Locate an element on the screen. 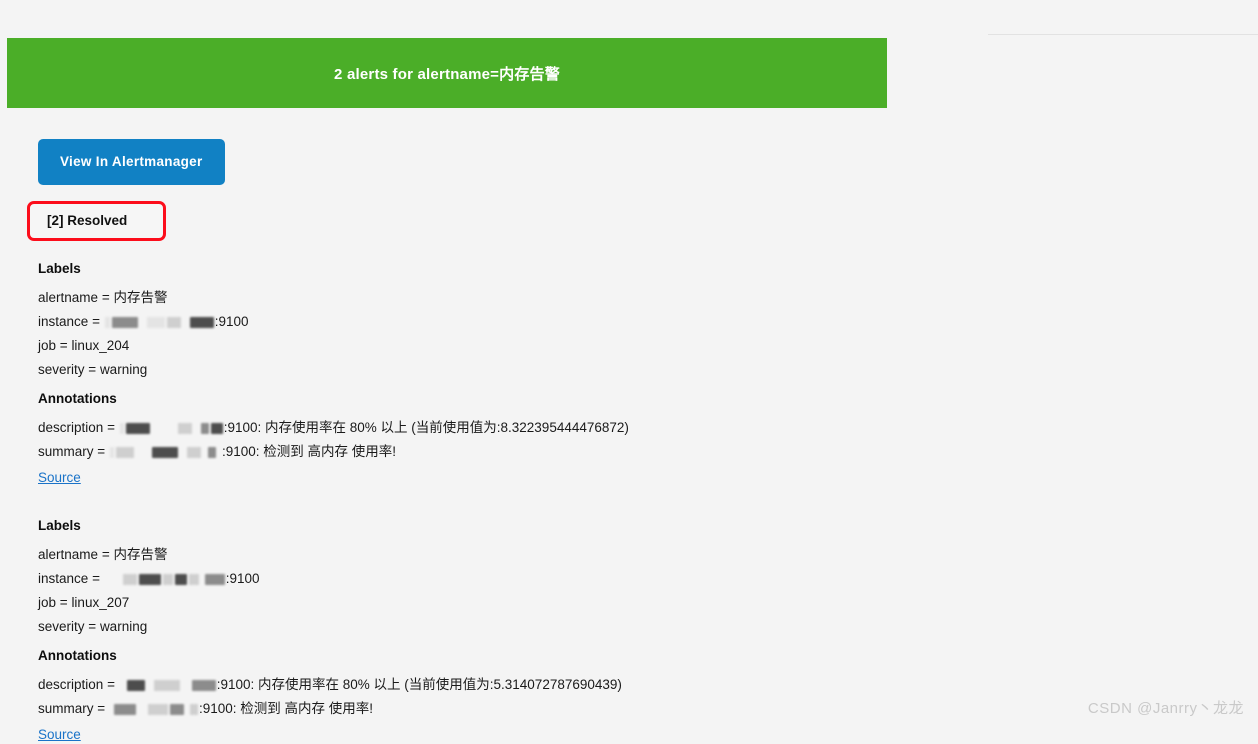  cta-area: View In Alertmanager is located at coordinates (447, 146).